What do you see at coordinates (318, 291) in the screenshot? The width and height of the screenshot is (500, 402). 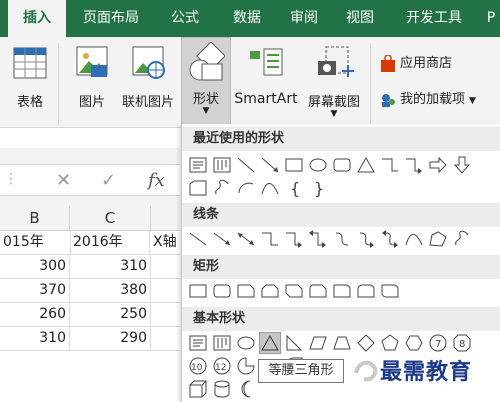 I see `snip-round-rectangle-icon` at bounding box center [318, 291].